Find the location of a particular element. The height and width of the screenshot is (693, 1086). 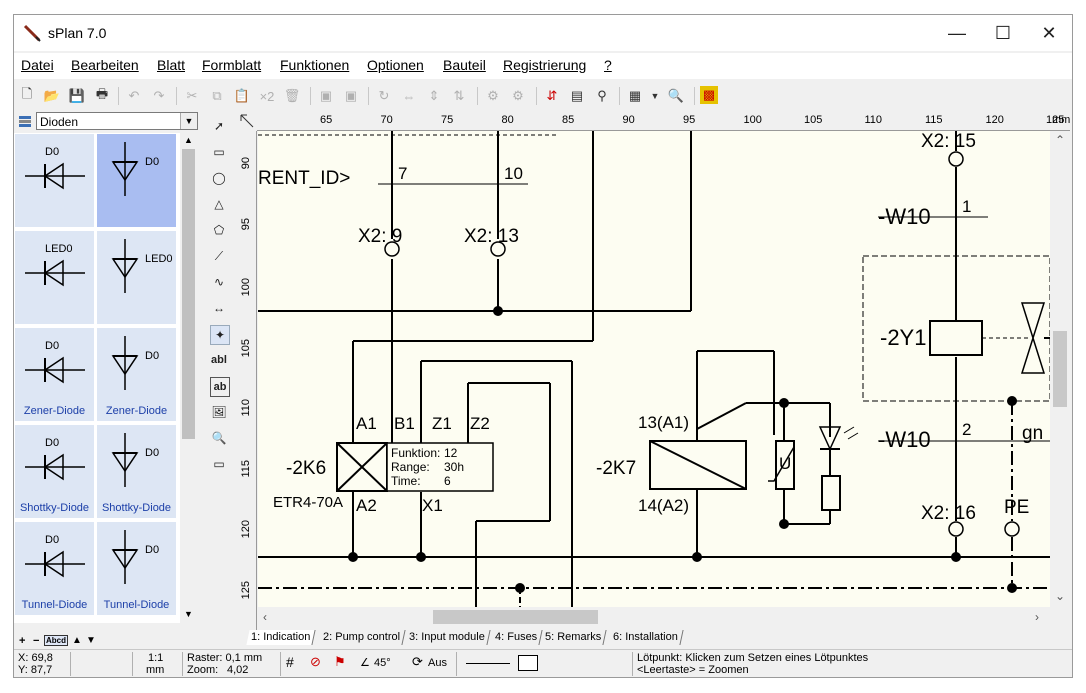

new-file-icon: 🗋 is located at coordinates (27, 96).